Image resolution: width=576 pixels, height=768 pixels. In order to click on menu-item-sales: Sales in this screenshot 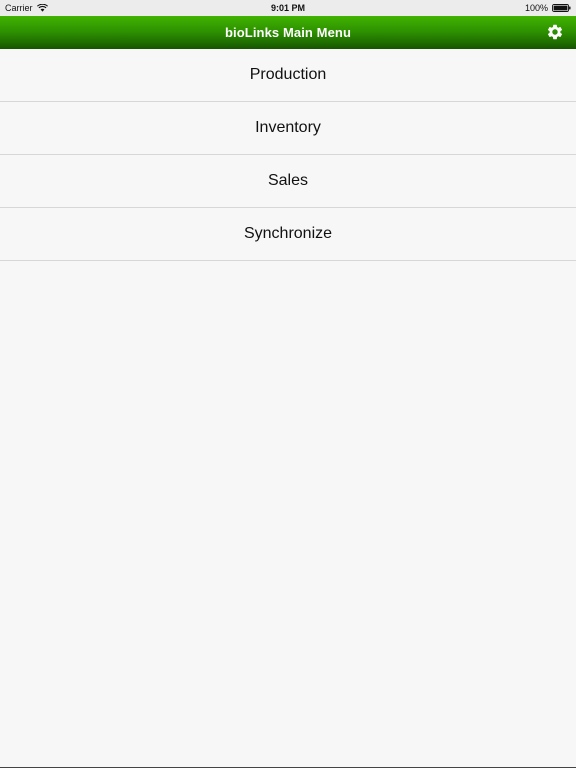, I will do `click(288, 181)`.